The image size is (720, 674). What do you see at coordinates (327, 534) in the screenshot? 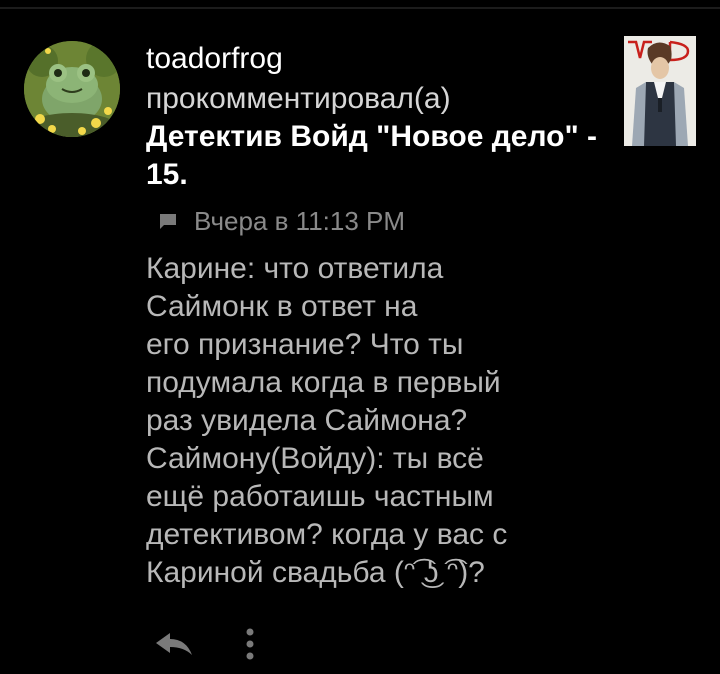
I see `comment-line: детективом? когда у вас с` at bounding box center [327, 534].